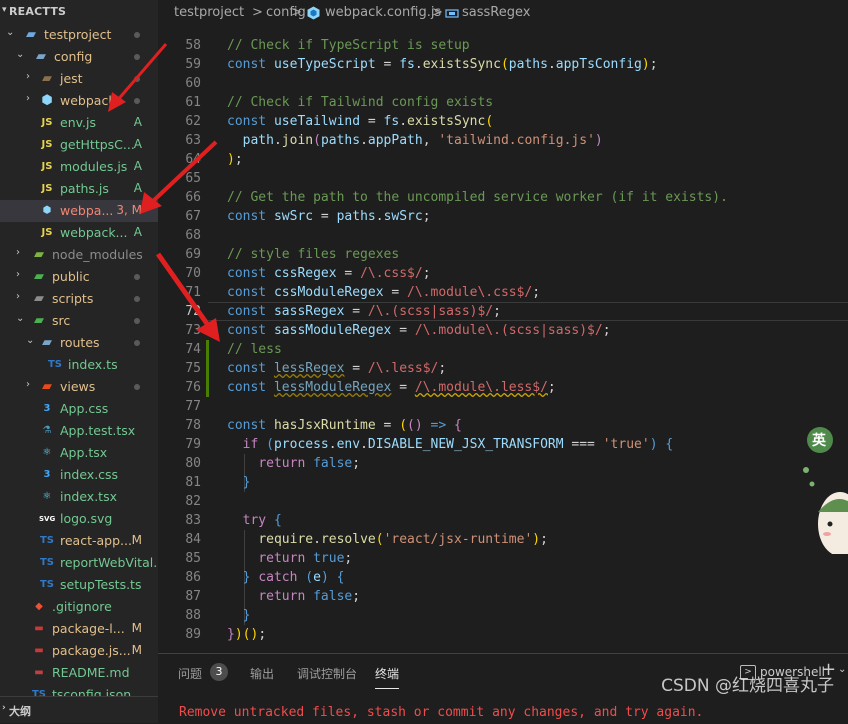  I want to click on tree-item: › ▰ node_modules, so click(79, 255).